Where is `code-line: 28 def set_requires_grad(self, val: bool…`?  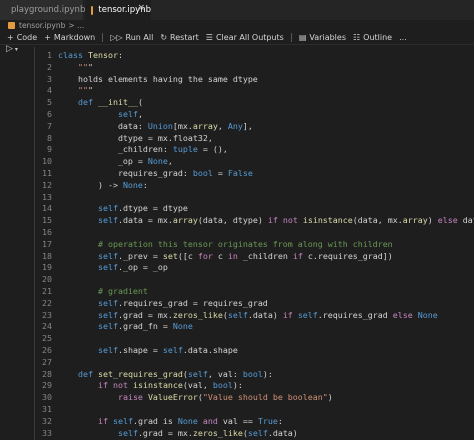
code-line: 28 def set_requires_grad(self, val: bool… is located at coordinates (254, 375).